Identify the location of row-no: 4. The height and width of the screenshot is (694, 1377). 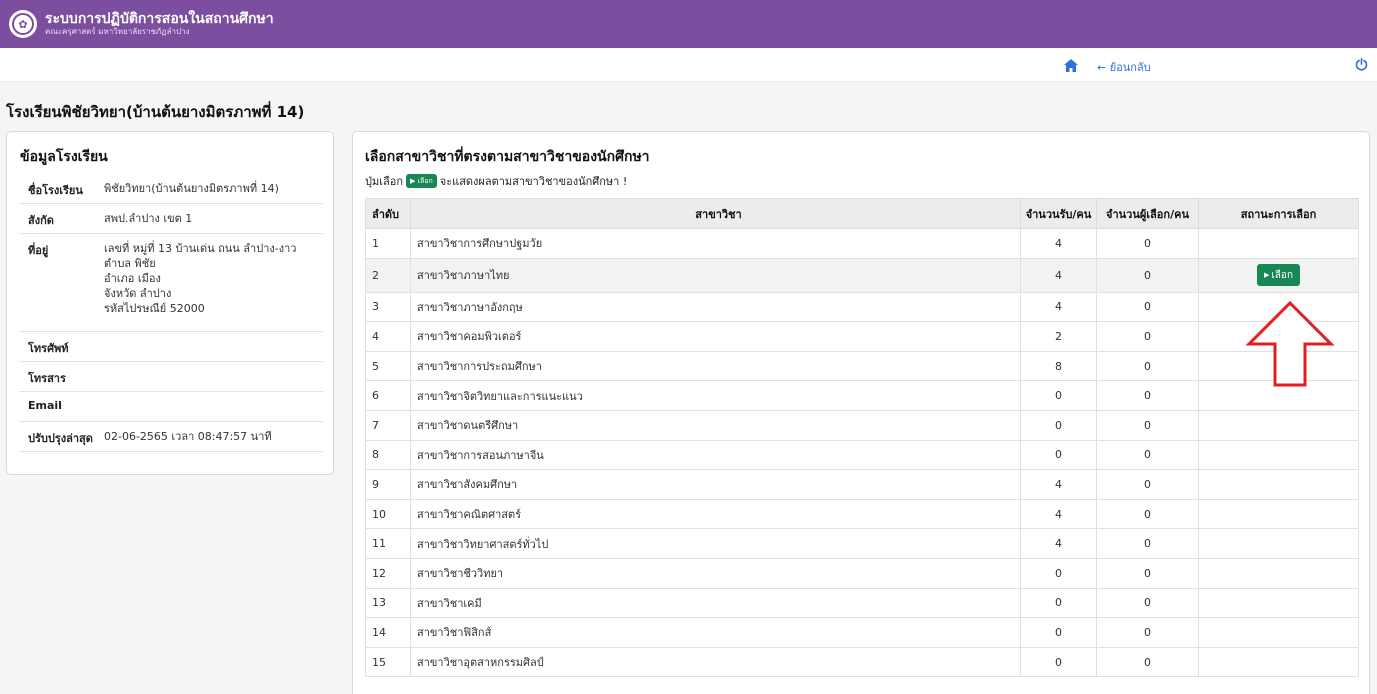
(388, 336).